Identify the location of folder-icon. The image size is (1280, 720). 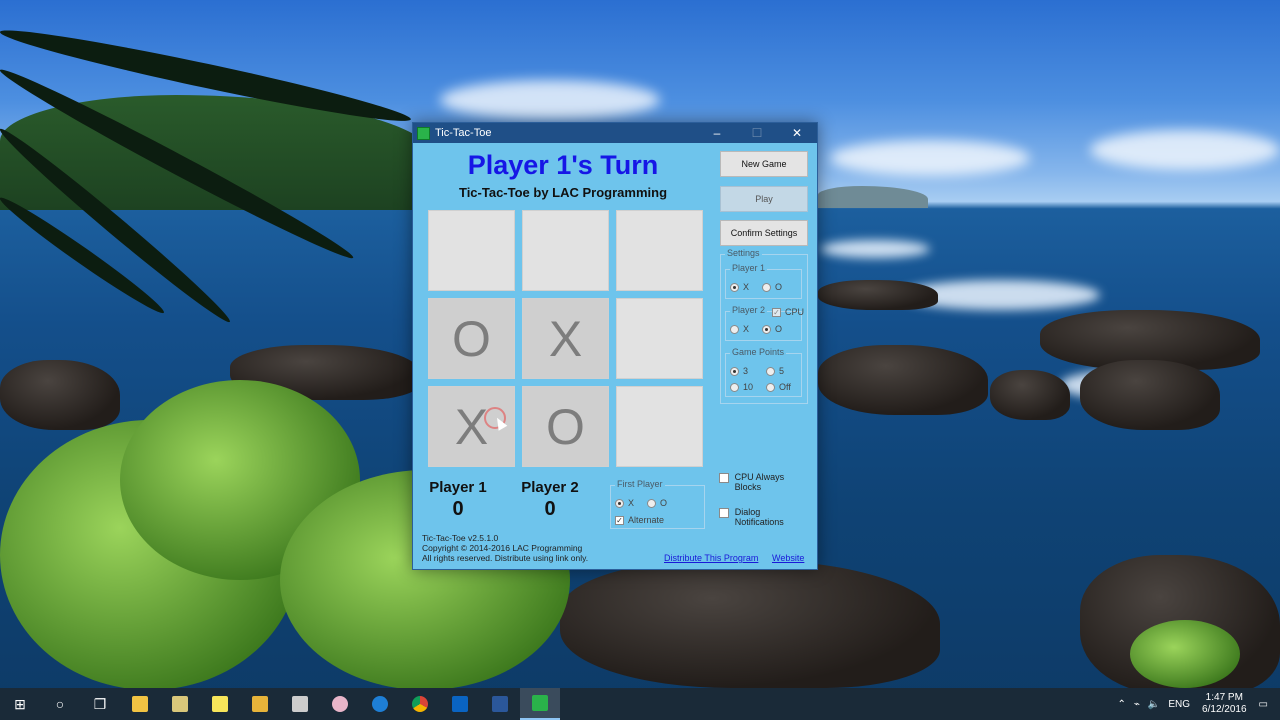
(140, 704).